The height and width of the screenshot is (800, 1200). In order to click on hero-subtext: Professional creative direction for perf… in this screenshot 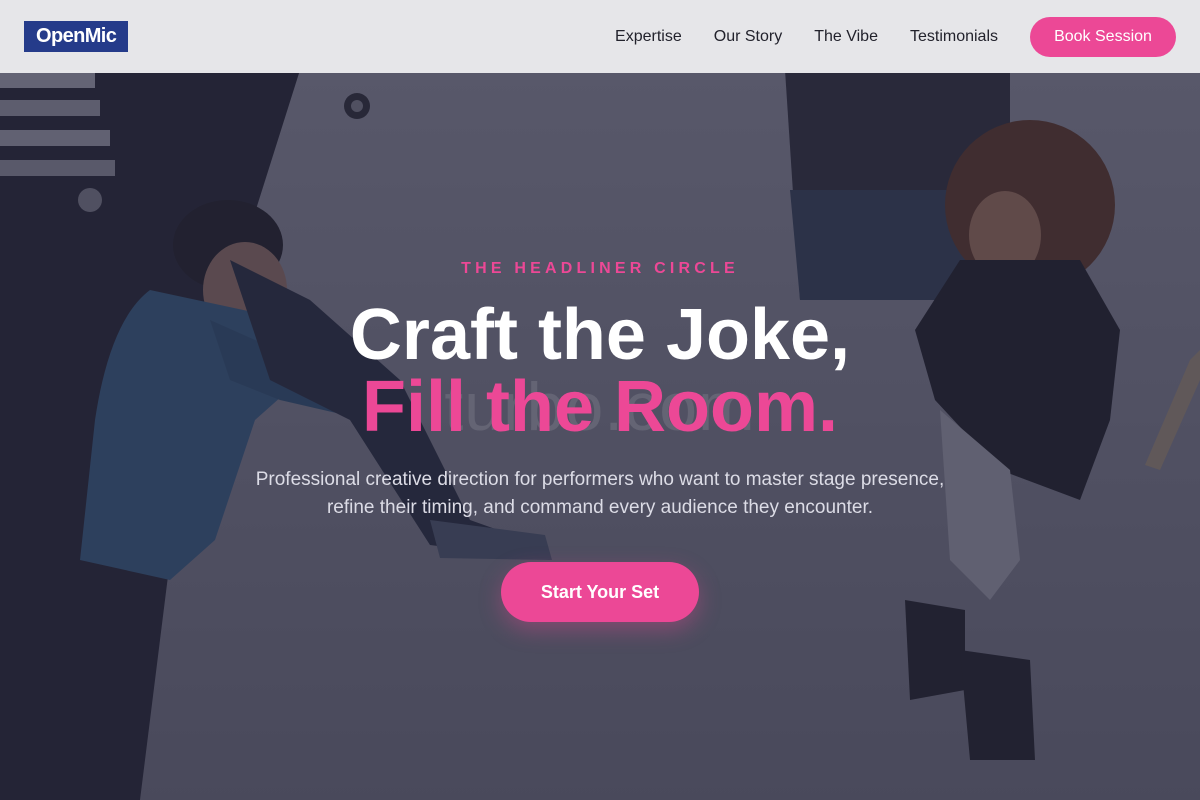, I will do `click(600, 493)`.